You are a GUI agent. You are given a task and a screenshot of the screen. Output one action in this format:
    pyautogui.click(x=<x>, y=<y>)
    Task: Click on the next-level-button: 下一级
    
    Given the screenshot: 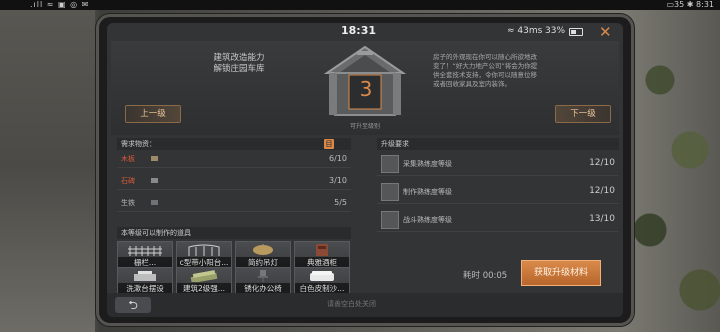 What is the action you would take?
    pyautogui.click(x=583, y=114)
    